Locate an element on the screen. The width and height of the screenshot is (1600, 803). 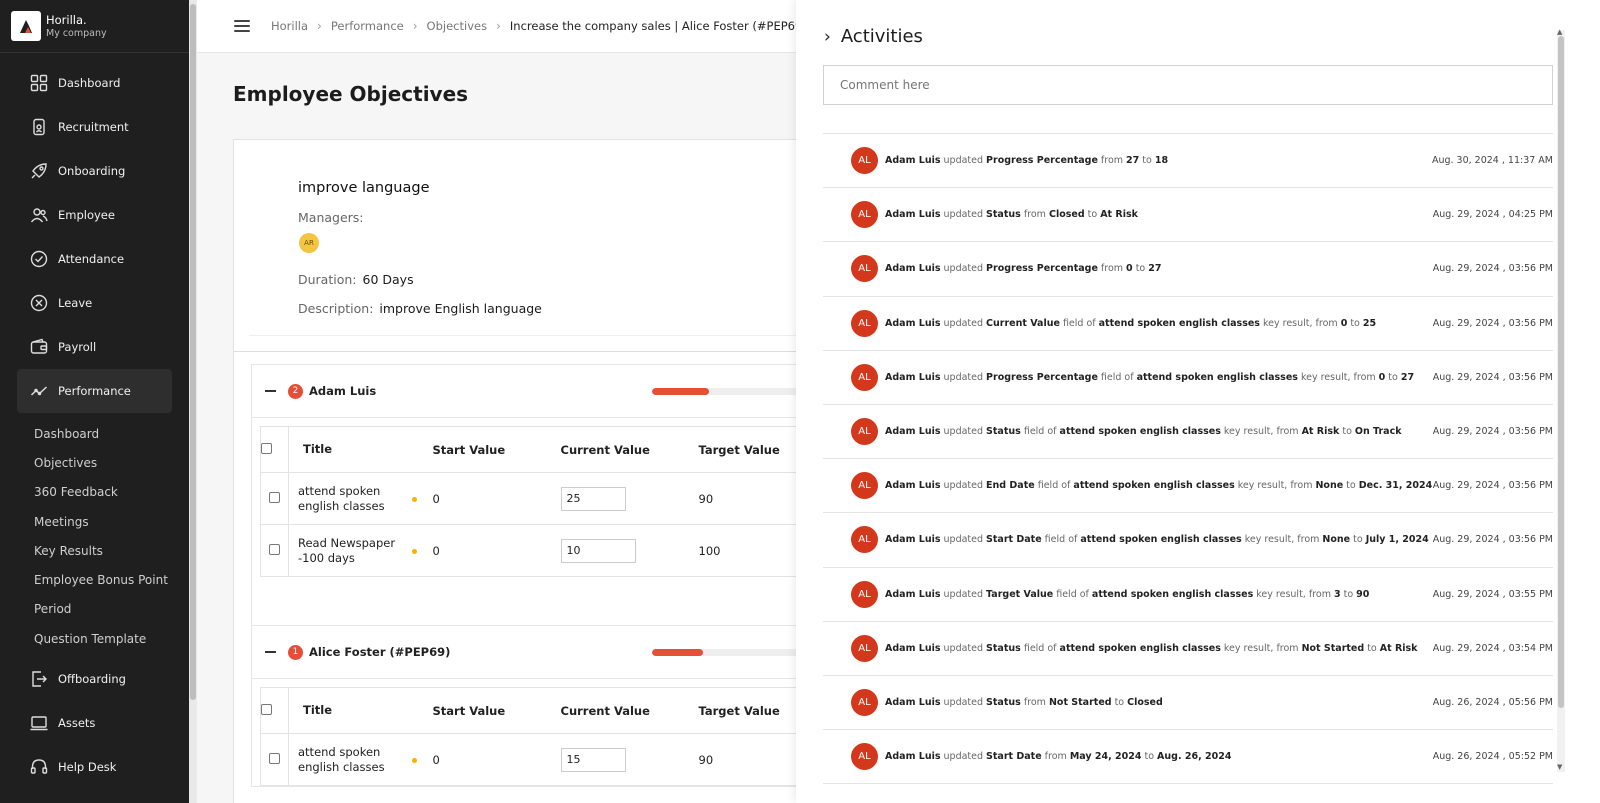
row-title: attend spoken english classes is located at coordinates (356, 759).